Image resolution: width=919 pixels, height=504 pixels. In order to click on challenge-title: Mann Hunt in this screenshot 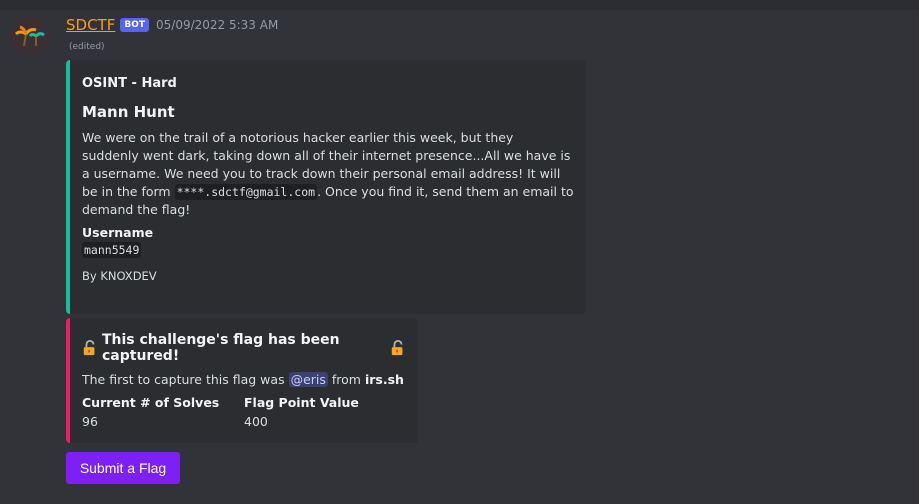, I will do `click(128, 112)`.